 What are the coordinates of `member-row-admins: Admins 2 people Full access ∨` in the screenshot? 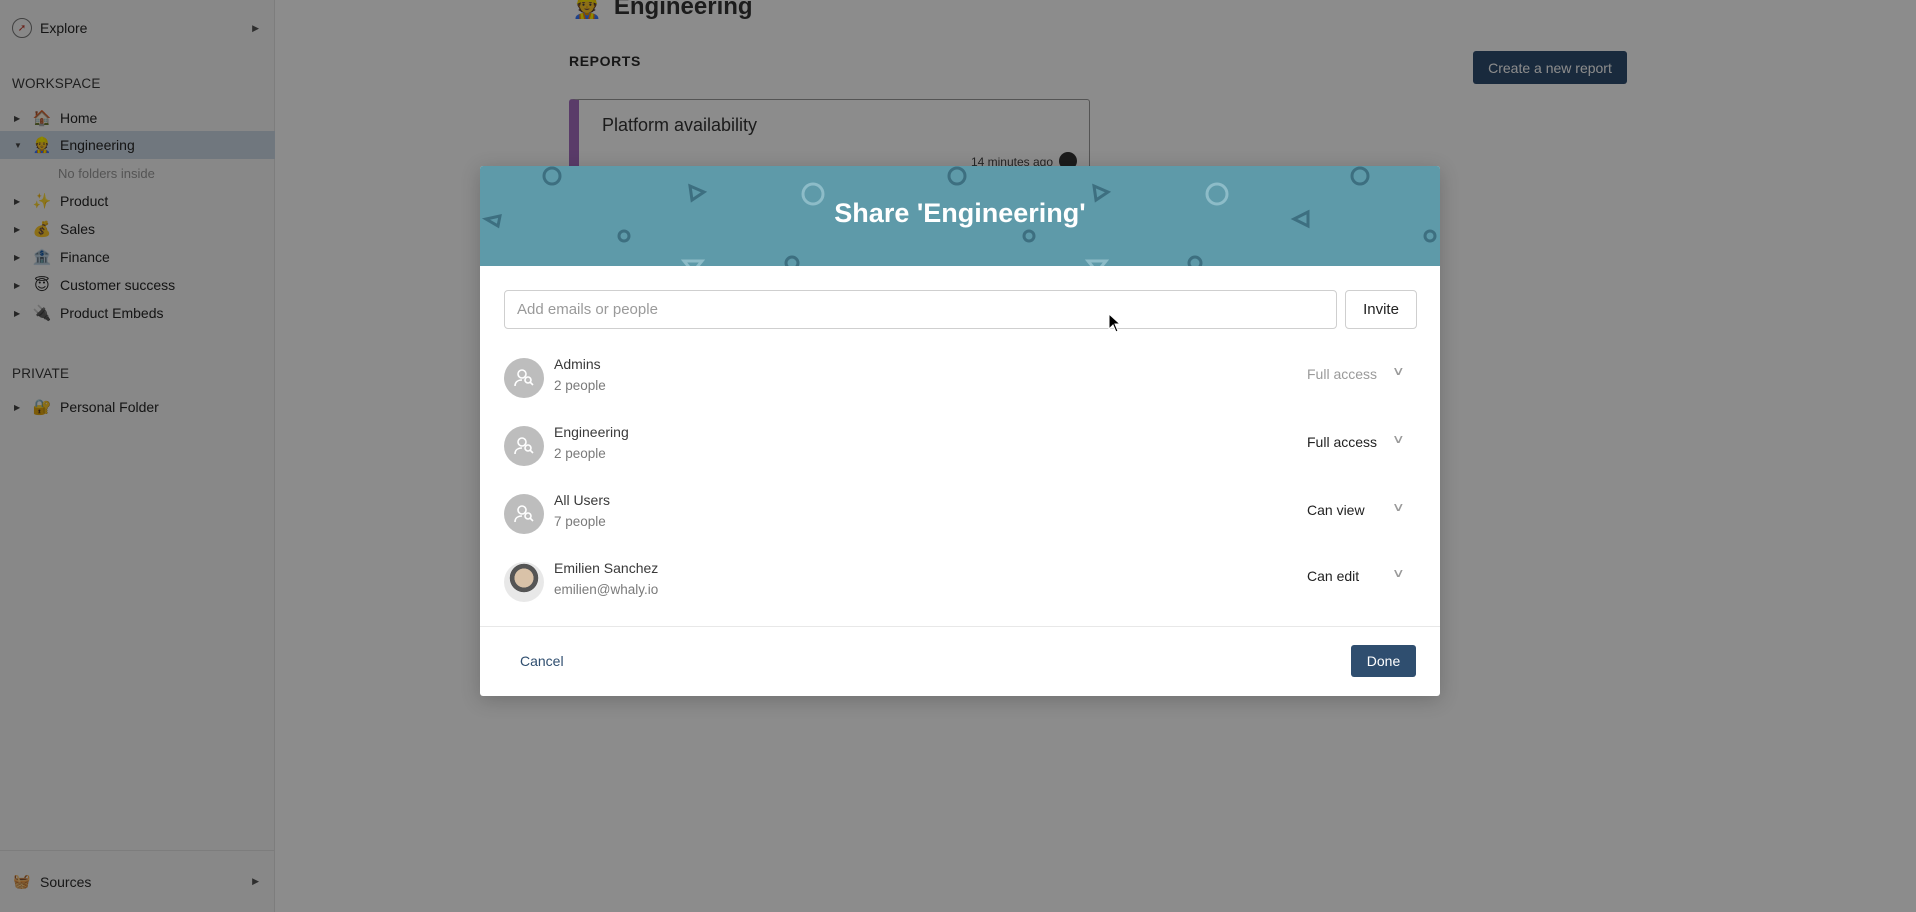 It's located at (961, 377).